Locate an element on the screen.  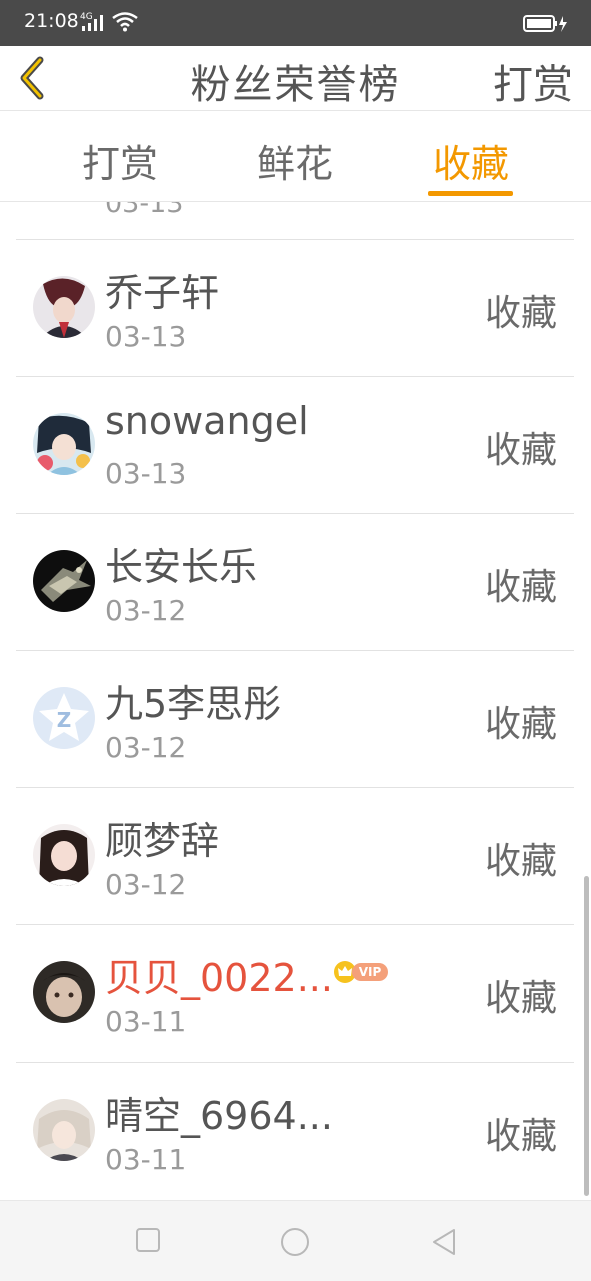
list-item: 长安长乐 03-12 收藏 is located at coordinates (295, 582).